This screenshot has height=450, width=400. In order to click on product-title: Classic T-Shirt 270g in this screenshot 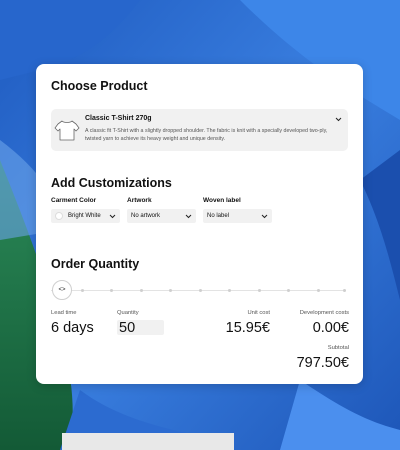, I will do `click(118, 118)`.